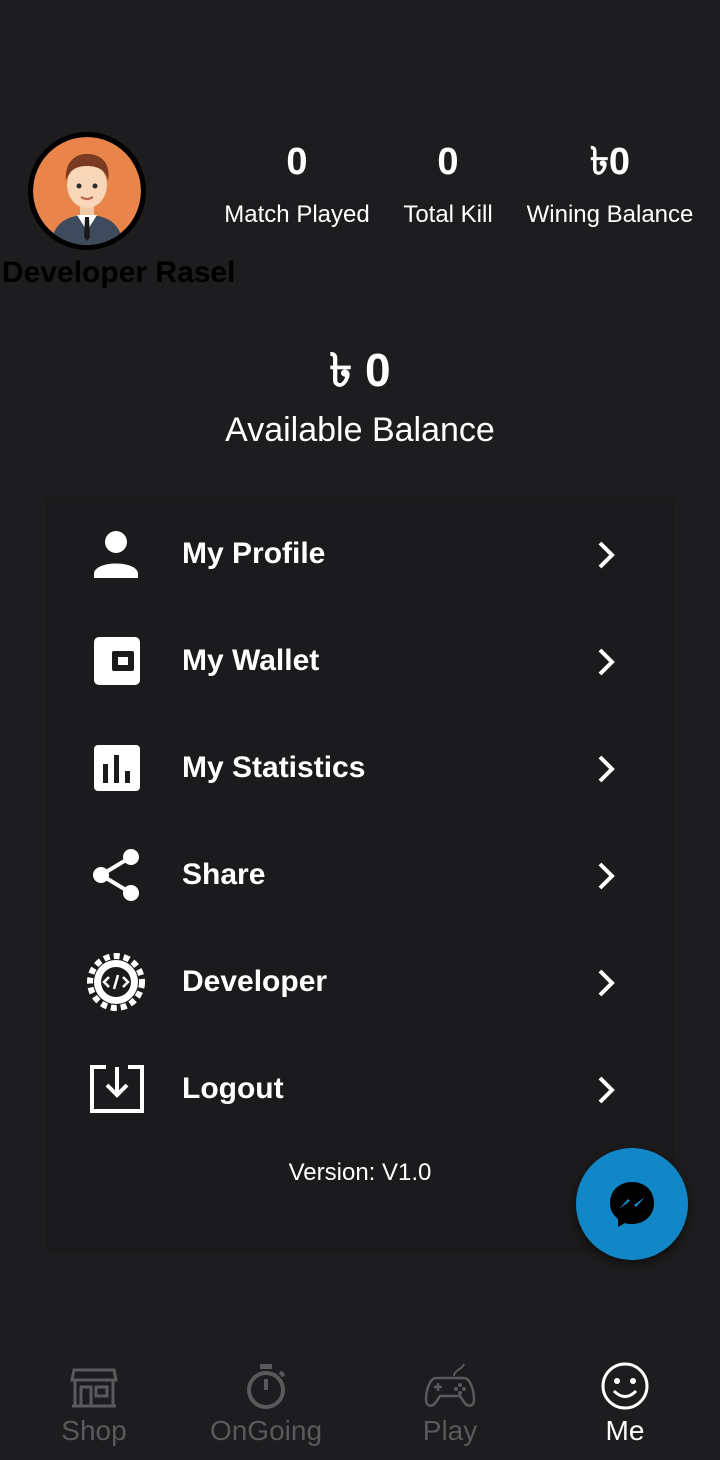  I want to click on gamepad-icon, so click(450, 1386).